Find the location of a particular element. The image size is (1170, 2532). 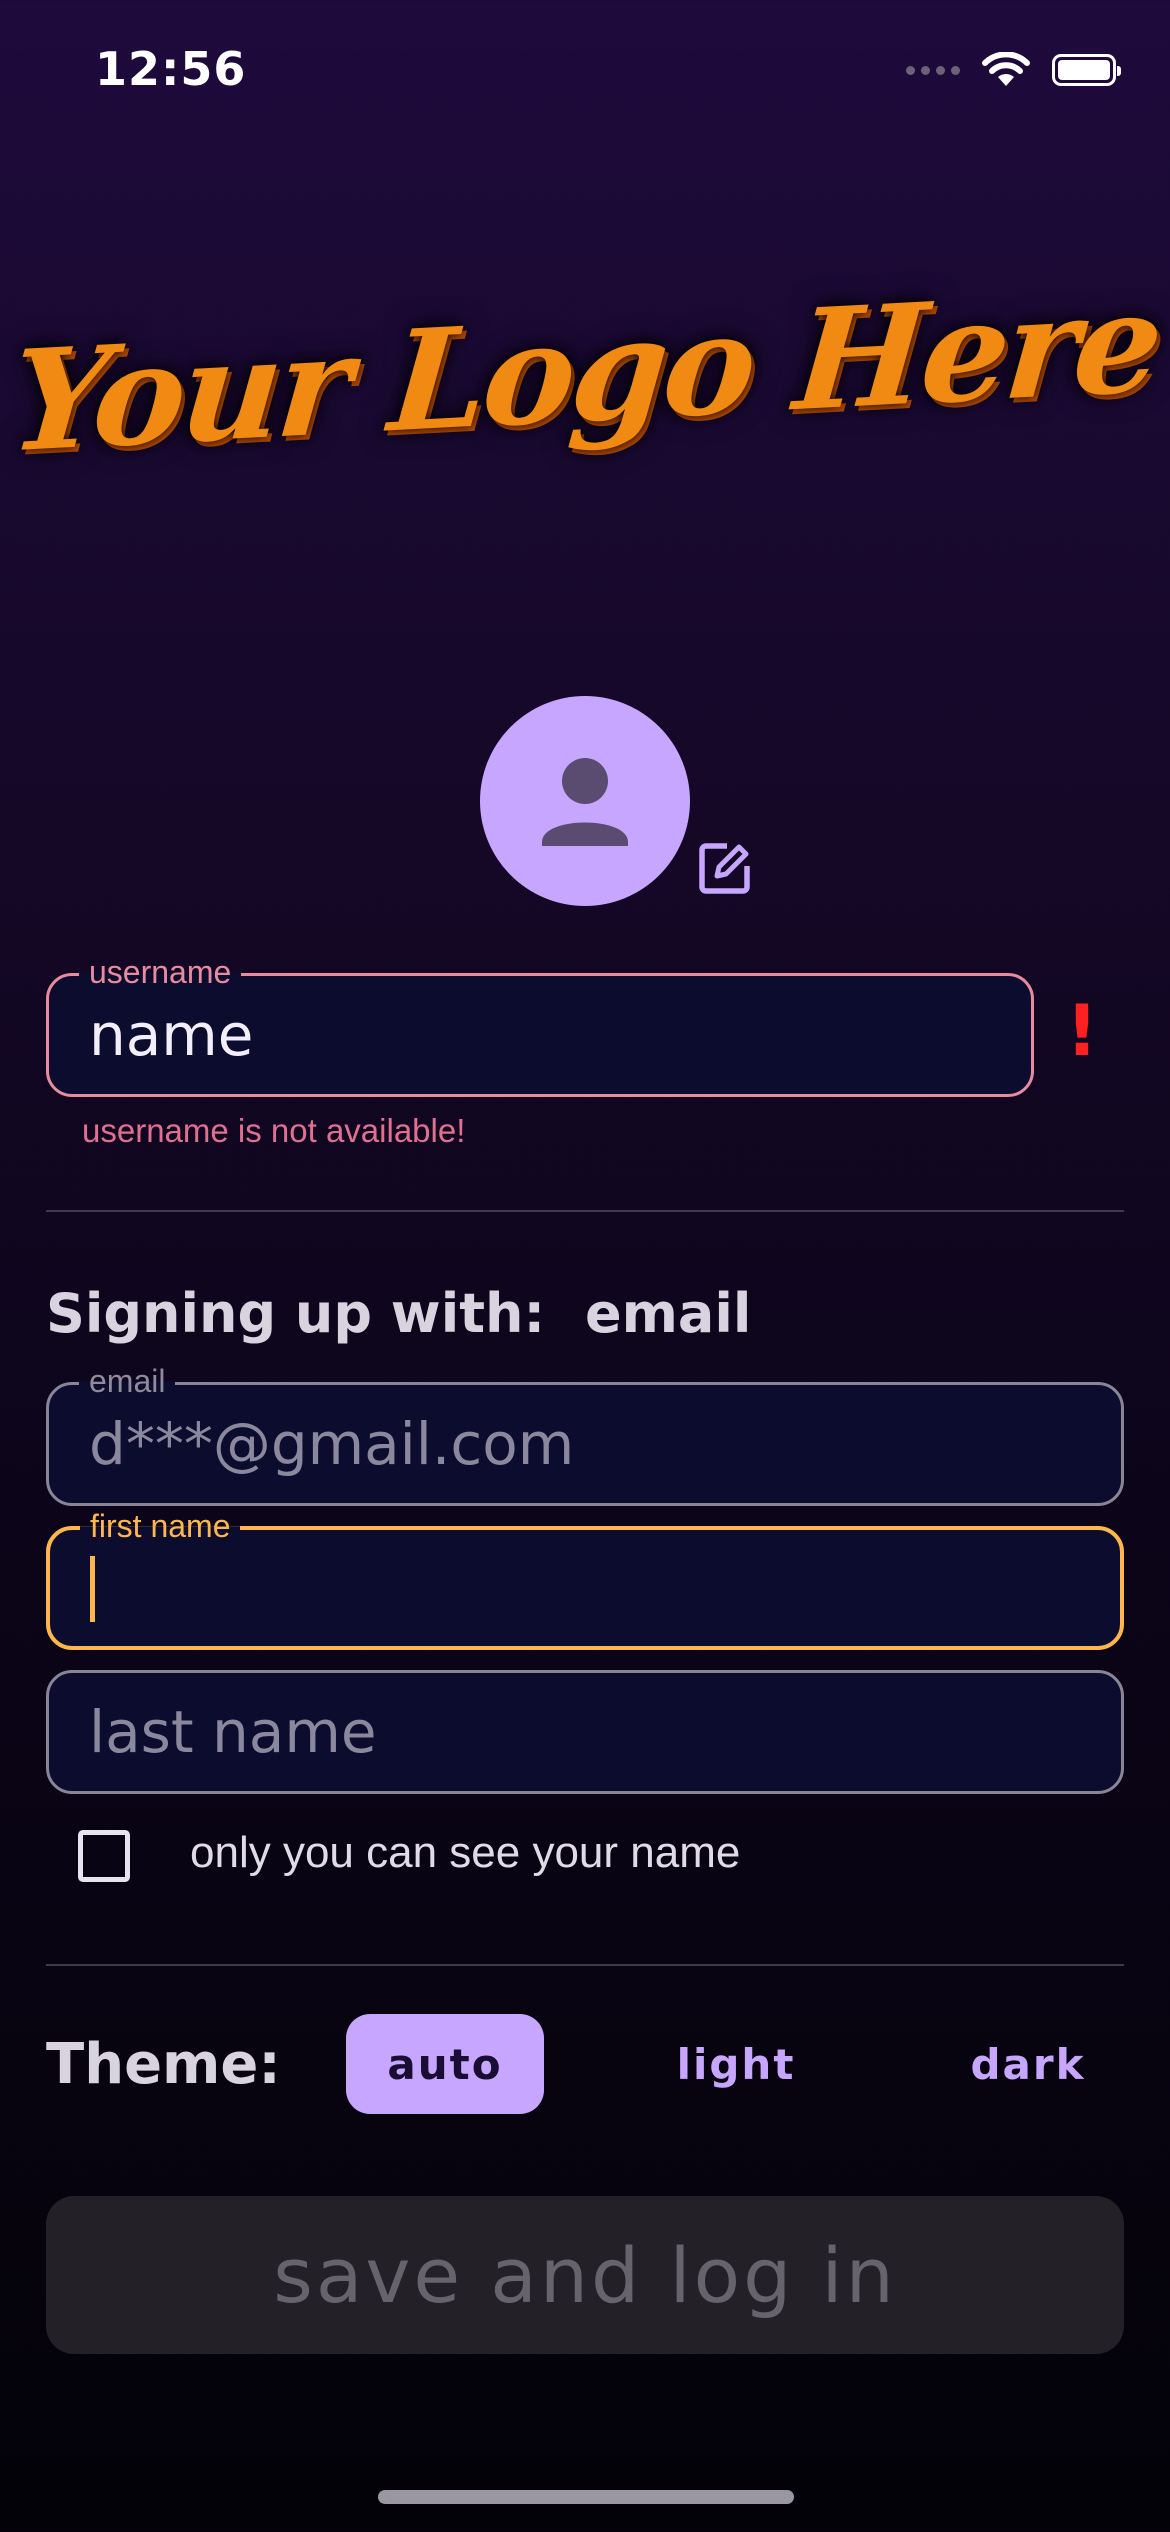

wifi-icon is located at coordinates (1006, 69).